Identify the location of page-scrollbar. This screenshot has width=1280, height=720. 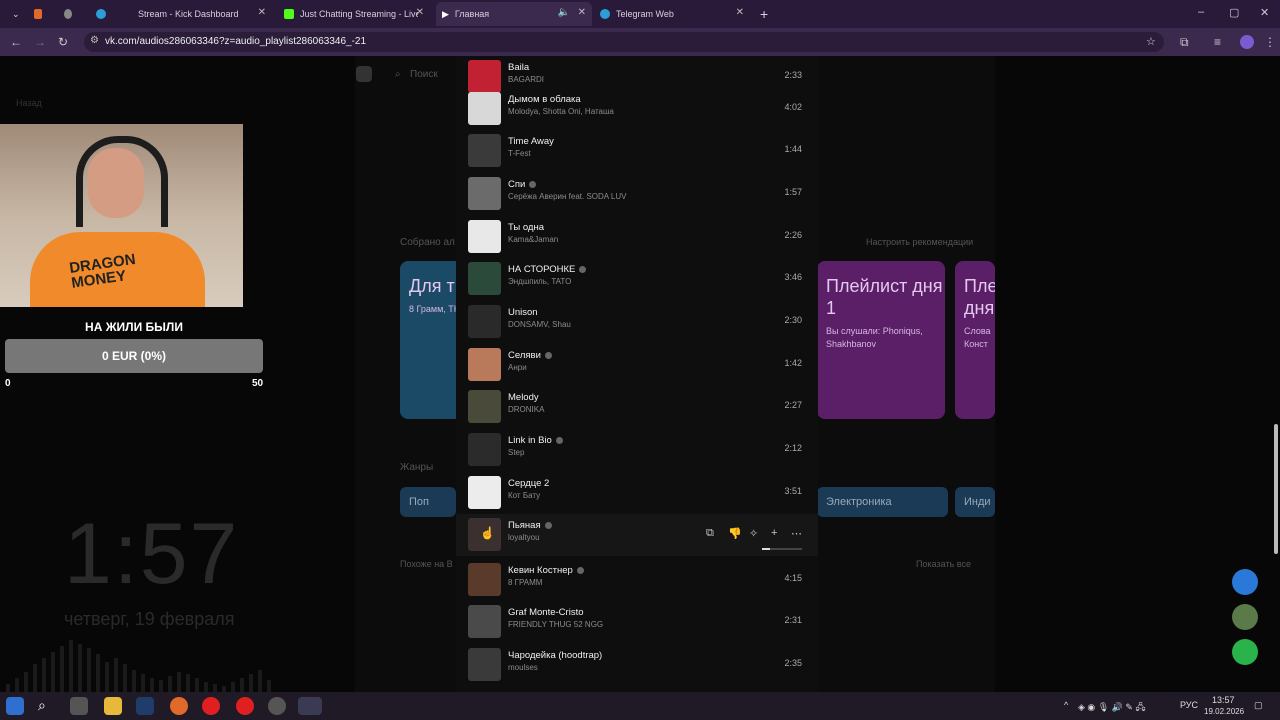
(1276, 489).